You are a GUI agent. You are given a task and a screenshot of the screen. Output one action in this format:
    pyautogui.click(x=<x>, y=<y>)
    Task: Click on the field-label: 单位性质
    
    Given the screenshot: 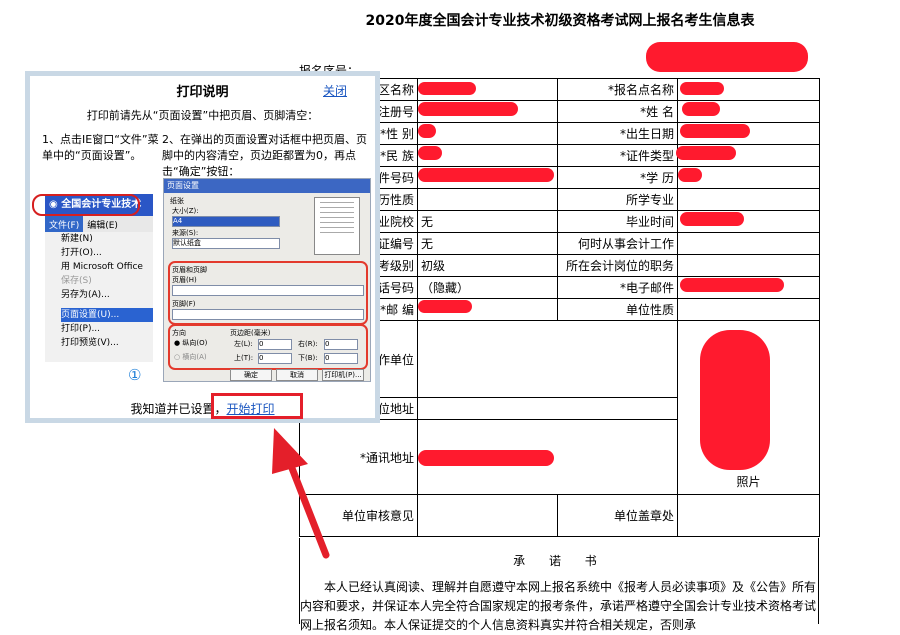 What is the action you would take?
    pyautogui.click(x=617, y=309)
    